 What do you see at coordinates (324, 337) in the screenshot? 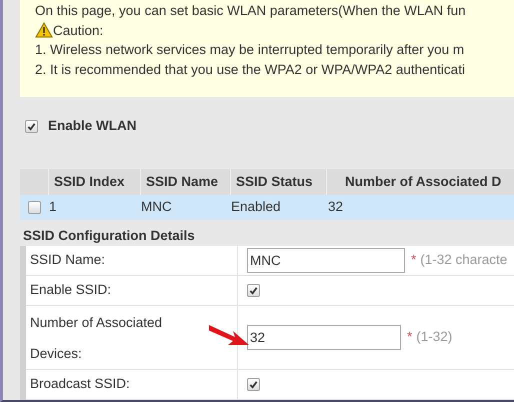
I see `text-field: 32` at bounding box center [324, 337].